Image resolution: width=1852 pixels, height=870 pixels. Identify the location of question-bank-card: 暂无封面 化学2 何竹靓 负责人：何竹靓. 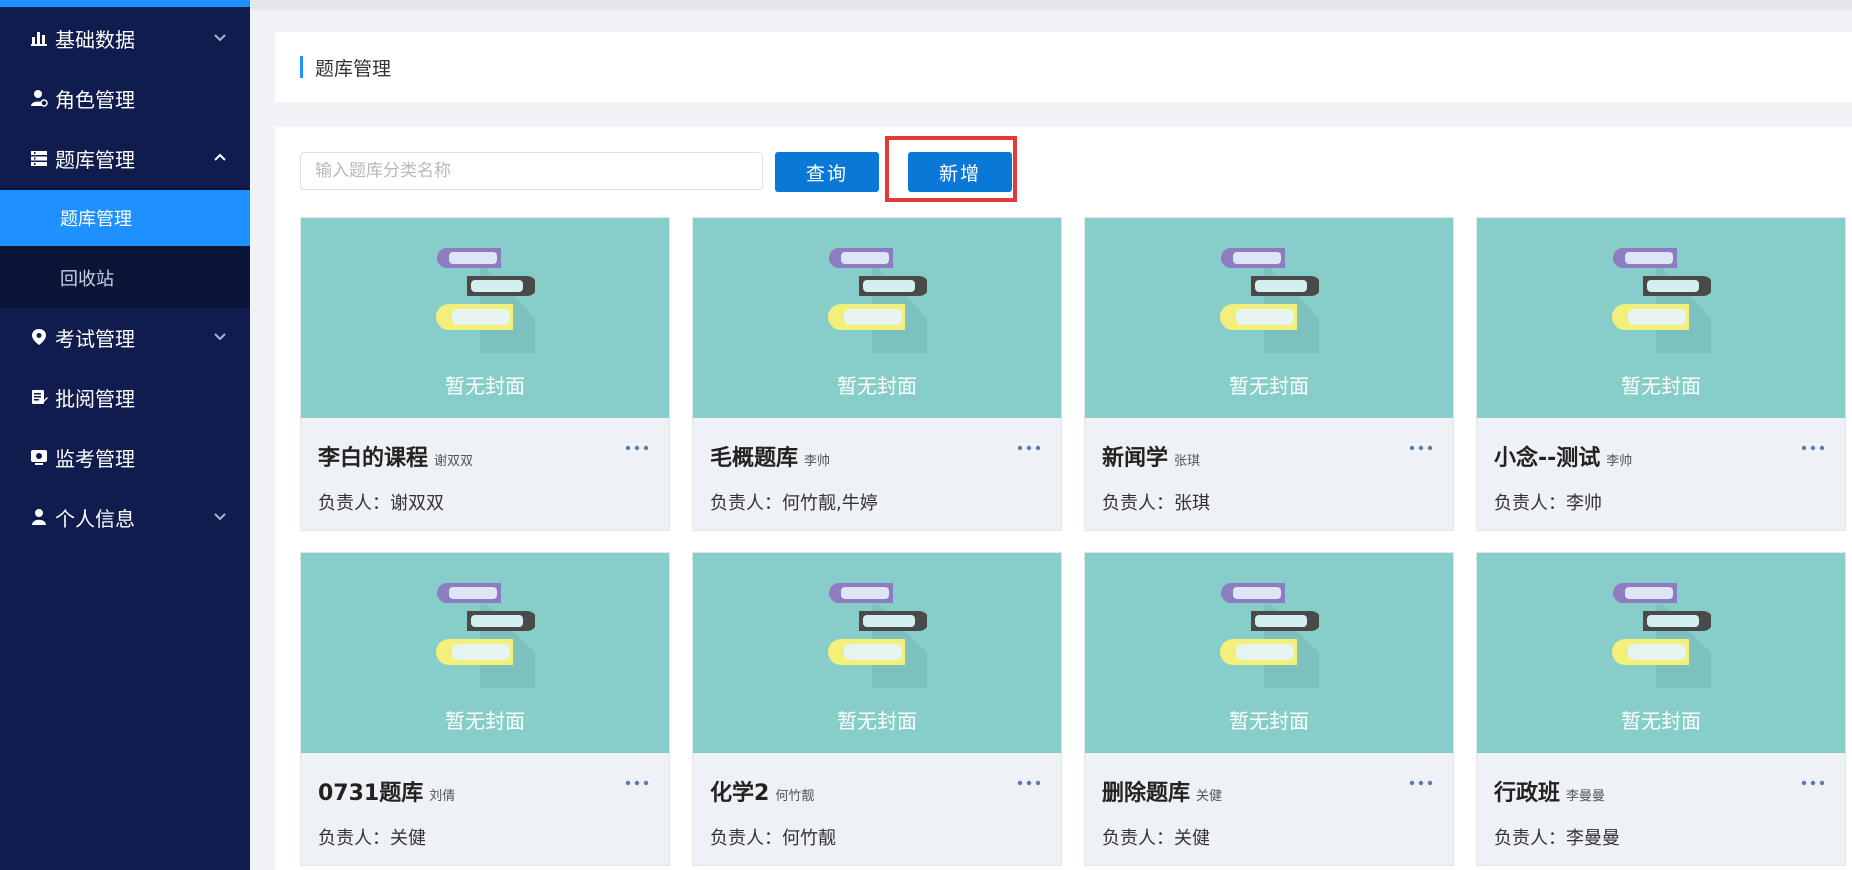
(877, 709).